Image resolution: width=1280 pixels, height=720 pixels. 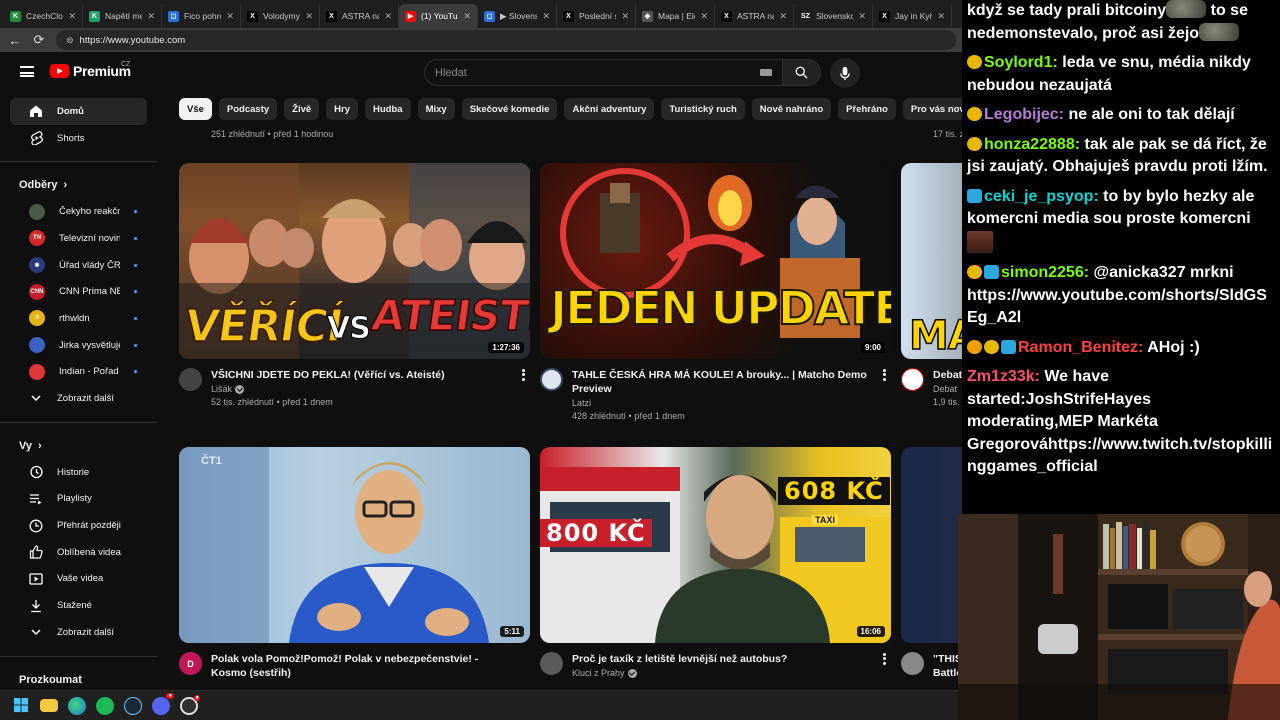 What do you see at coordinates (931, 545) in the screenshot?
I see `video-thumbnail` at bounding box center [931, 545].